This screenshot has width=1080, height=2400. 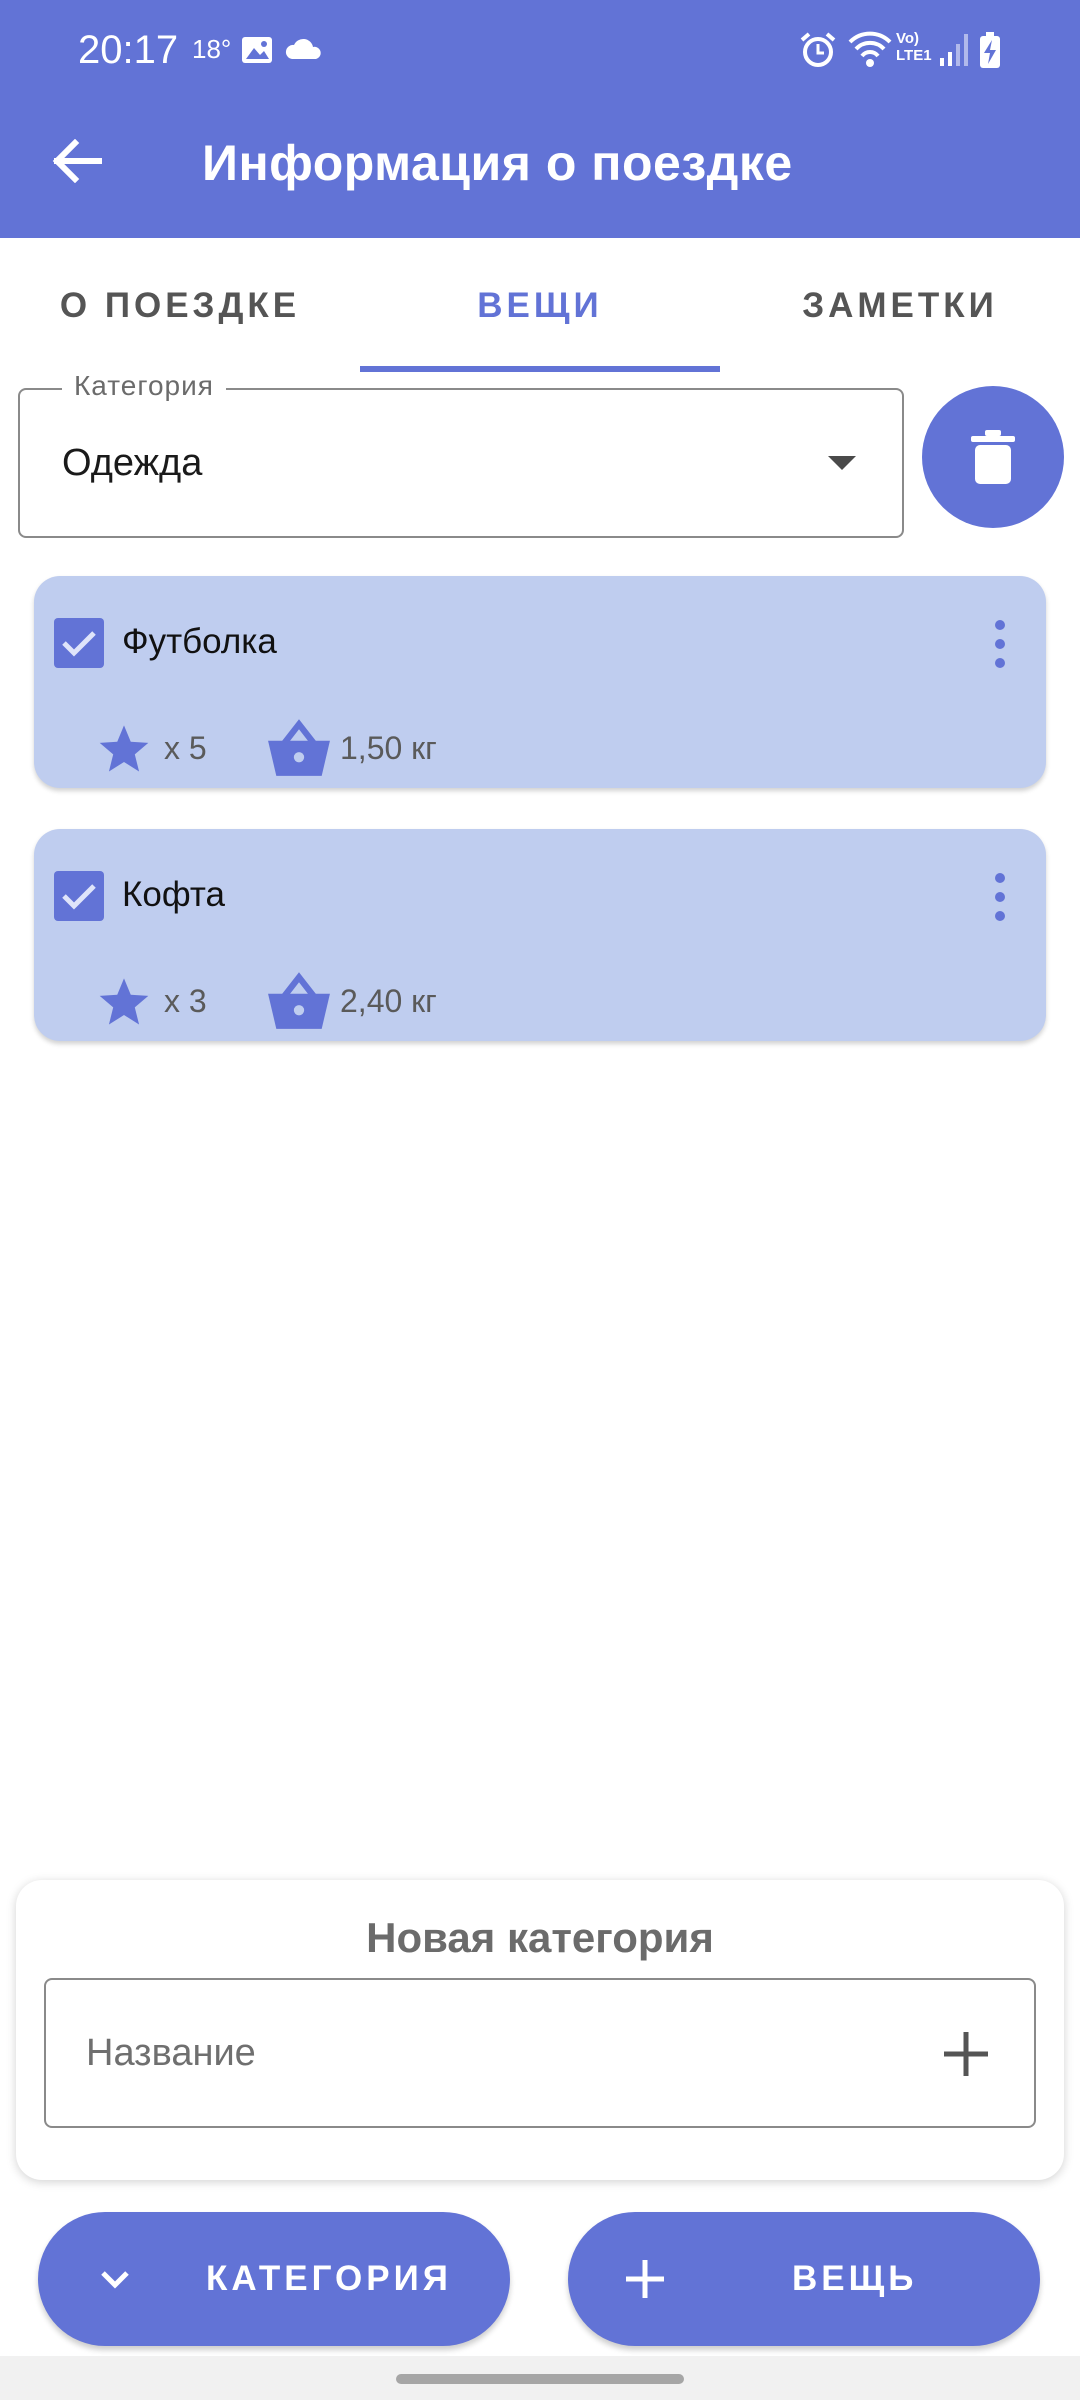 What do you see at coordinates (303, 48) in the screenshot?
I see `cloud-icon` at bounding box center [303, 48].